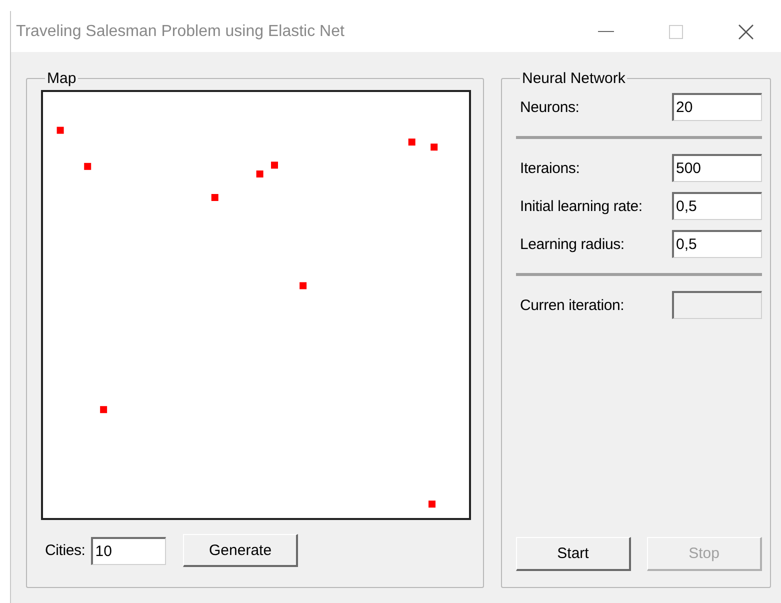 This screenshot has height=603, width=781. Describe the element at coordinates (581, 206) in the screenshot. I see `field-label: Initial learning rate:` at that location.